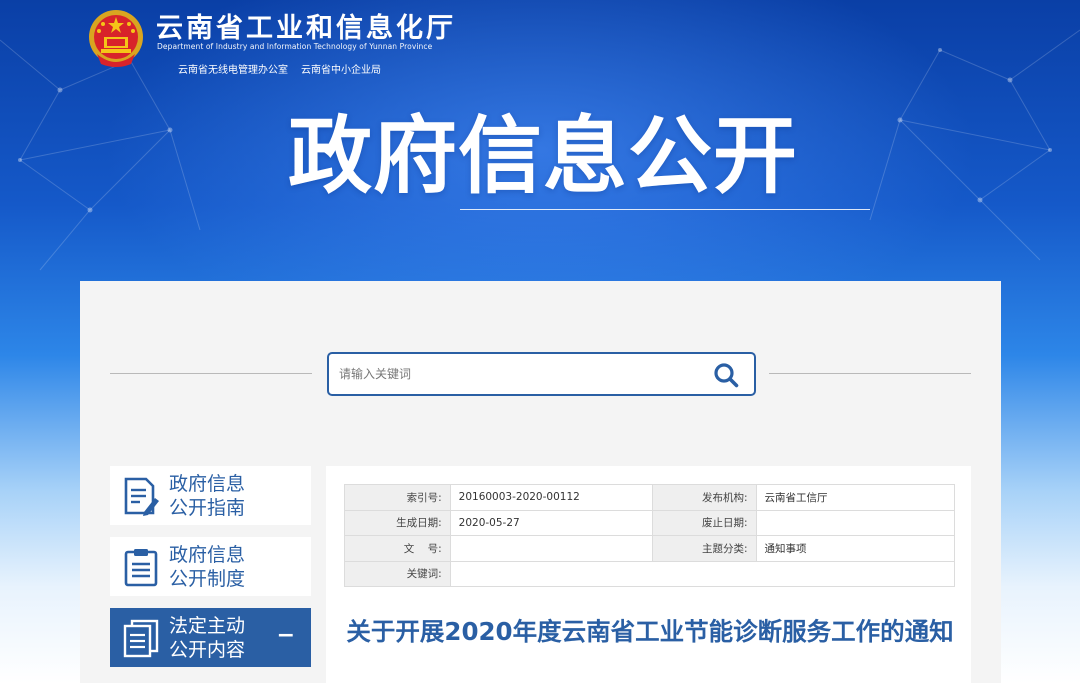 The height and width of the screenshot is (683, 1080). What do you see at coordinates (224, 638) in the screenshot?
I see `sidebar-item-label: 法定主动 公开内容` at bounding box center [224, 638].